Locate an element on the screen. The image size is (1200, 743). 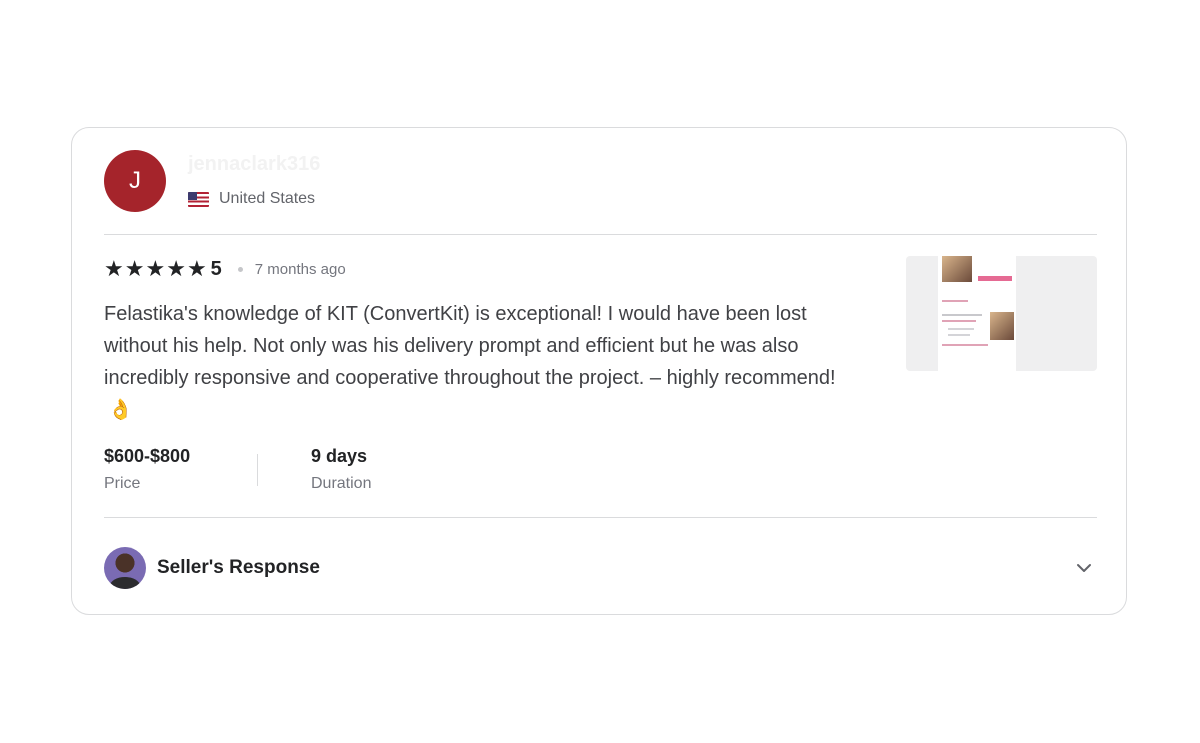
seller-avatar is located at coordinates (125, 568).